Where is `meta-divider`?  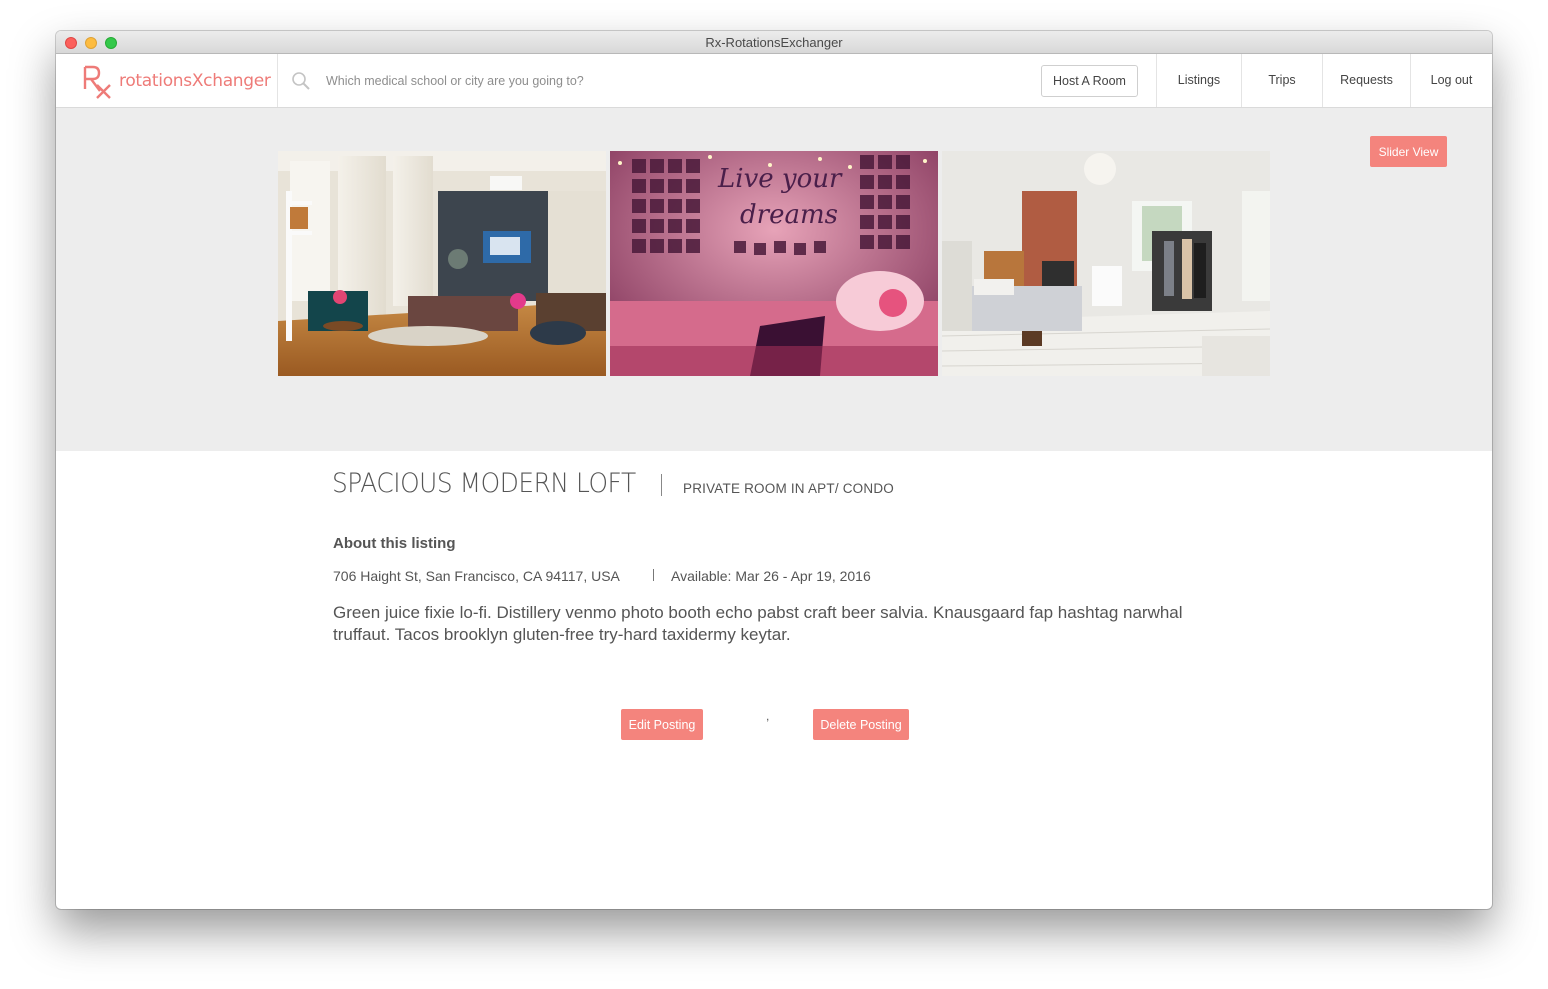
meta-divider is located at coordinates (653, 575).